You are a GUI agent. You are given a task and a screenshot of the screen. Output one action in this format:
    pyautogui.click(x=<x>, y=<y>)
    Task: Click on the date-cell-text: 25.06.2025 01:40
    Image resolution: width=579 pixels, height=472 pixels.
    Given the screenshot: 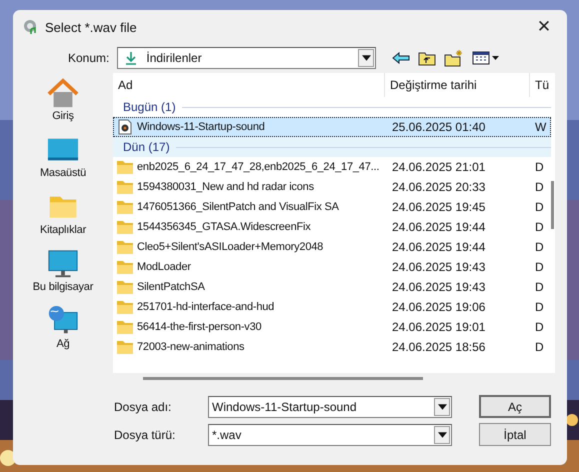 What is the action you would take?
    pyautogui.click(x=438, y=127)
    